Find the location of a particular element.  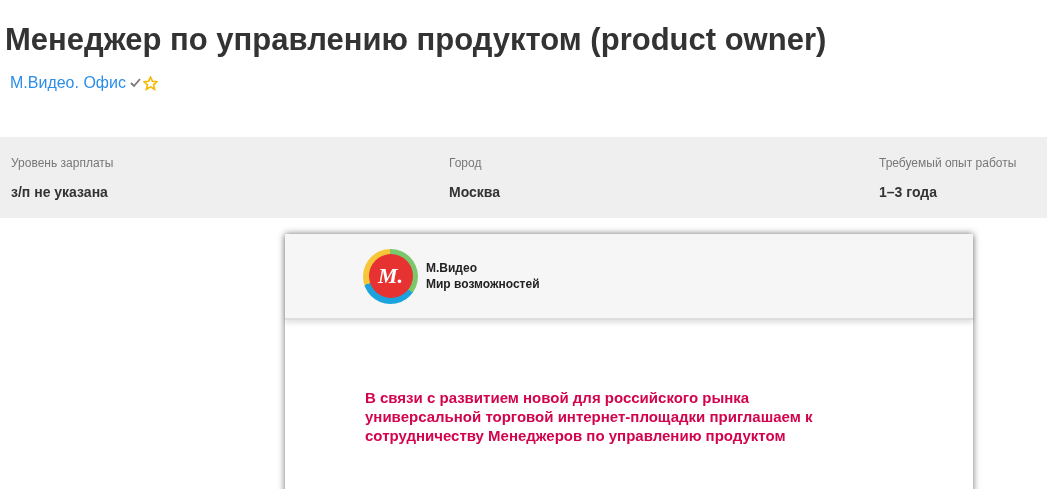

fact-value: Москва is located at coordinates (475, 192).